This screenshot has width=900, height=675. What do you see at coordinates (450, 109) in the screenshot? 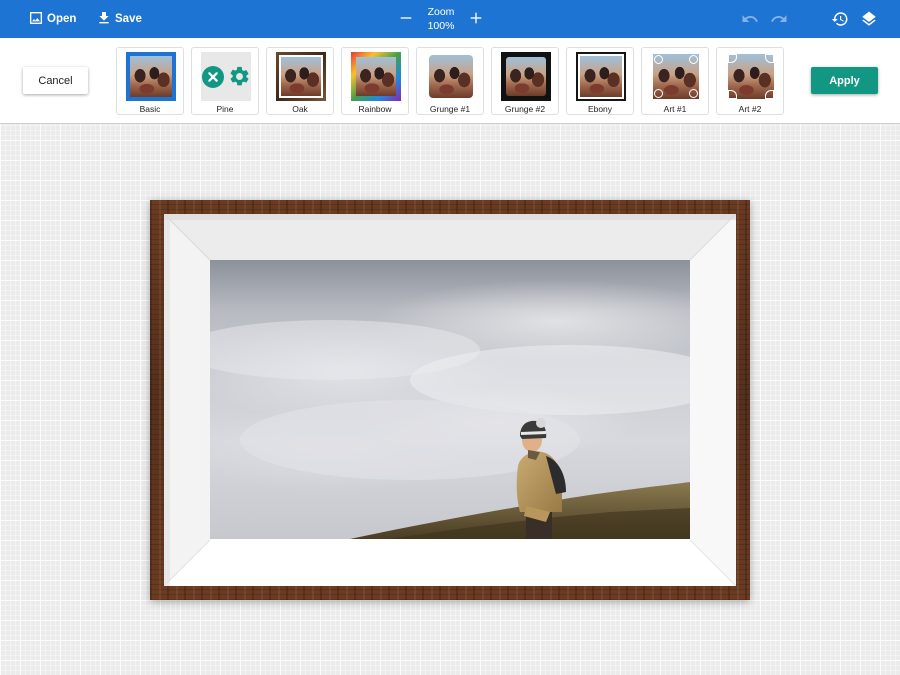
I see `frame-label: Grunge #1` at bounding box center [450, 109].